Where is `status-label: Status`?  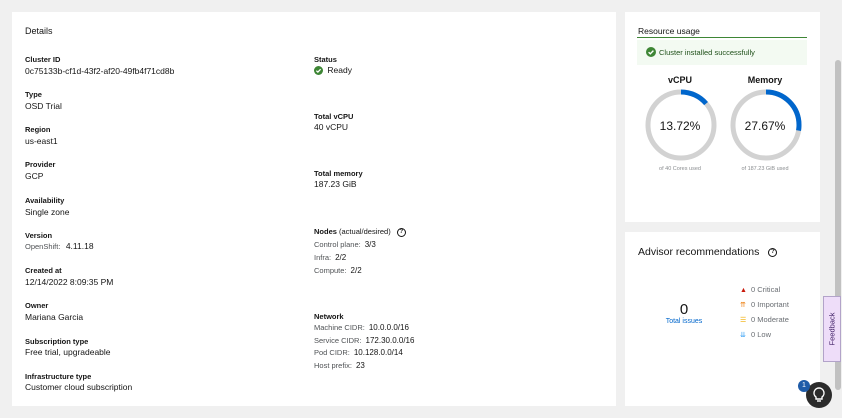
status-label: Status is located at coordinates (325, 59).